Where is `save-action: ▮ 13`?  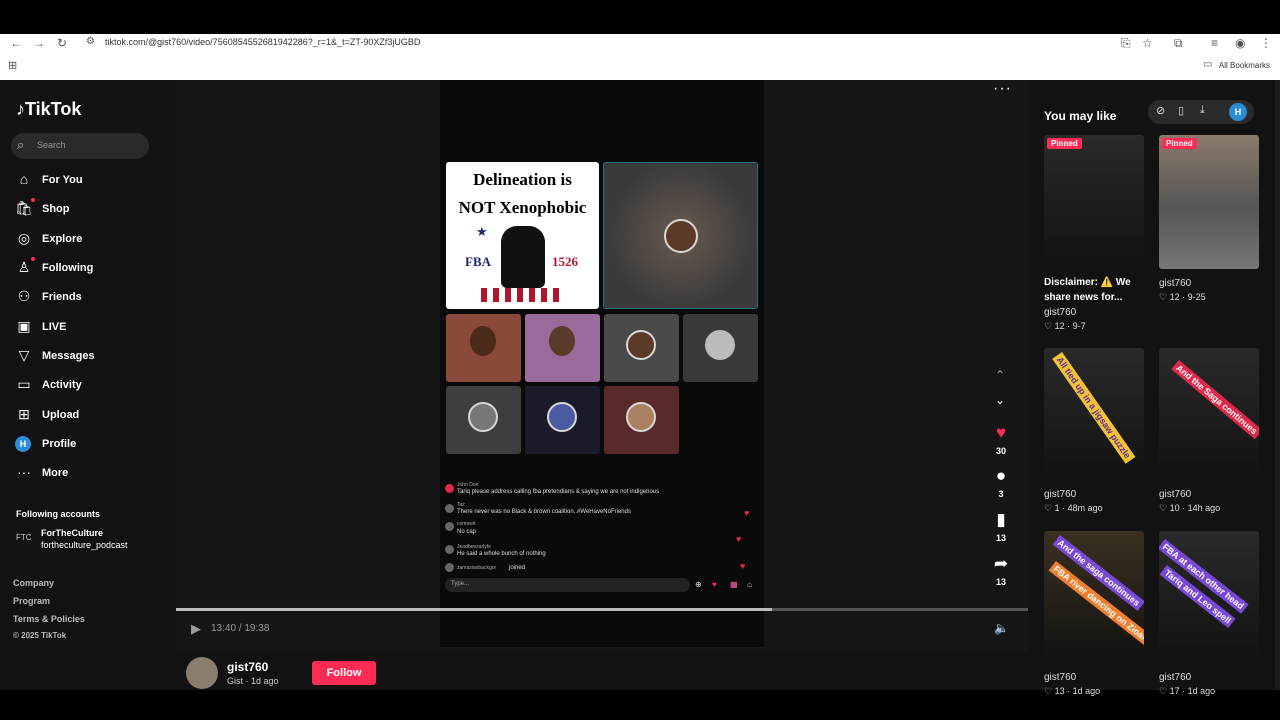
save-action: ▮ 13 is located at coordinates (1001, 526).